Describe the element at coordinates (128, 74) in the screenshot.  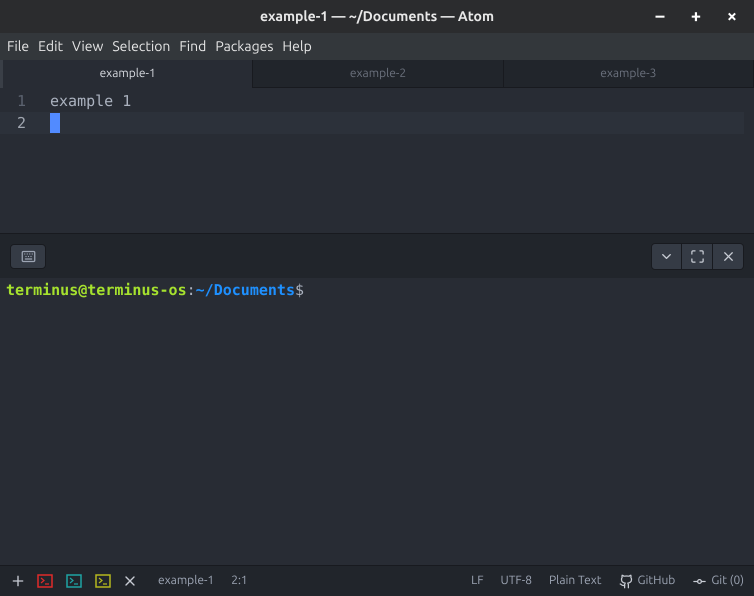
I see `tab: example-1` at that location.